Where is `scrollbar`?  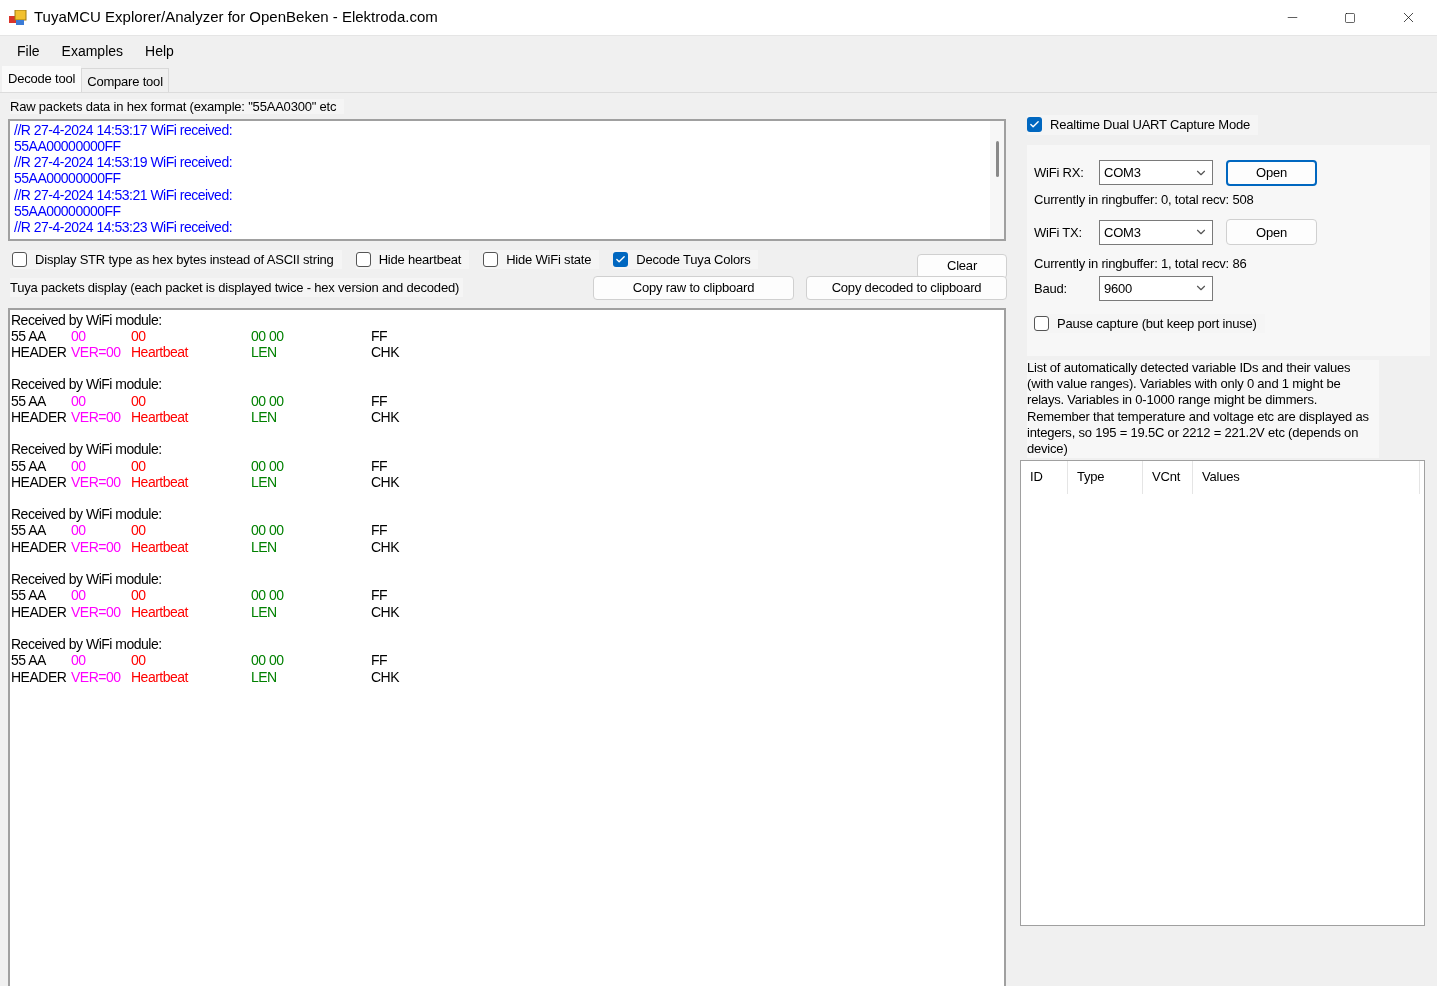
scrollbar is located at coordinates (997, 179).